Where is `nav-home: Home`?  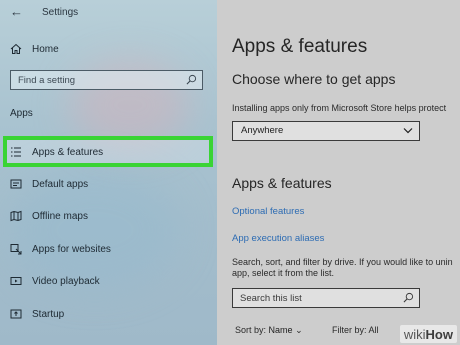 nav-home: Home is located at coordinates (34, 49).